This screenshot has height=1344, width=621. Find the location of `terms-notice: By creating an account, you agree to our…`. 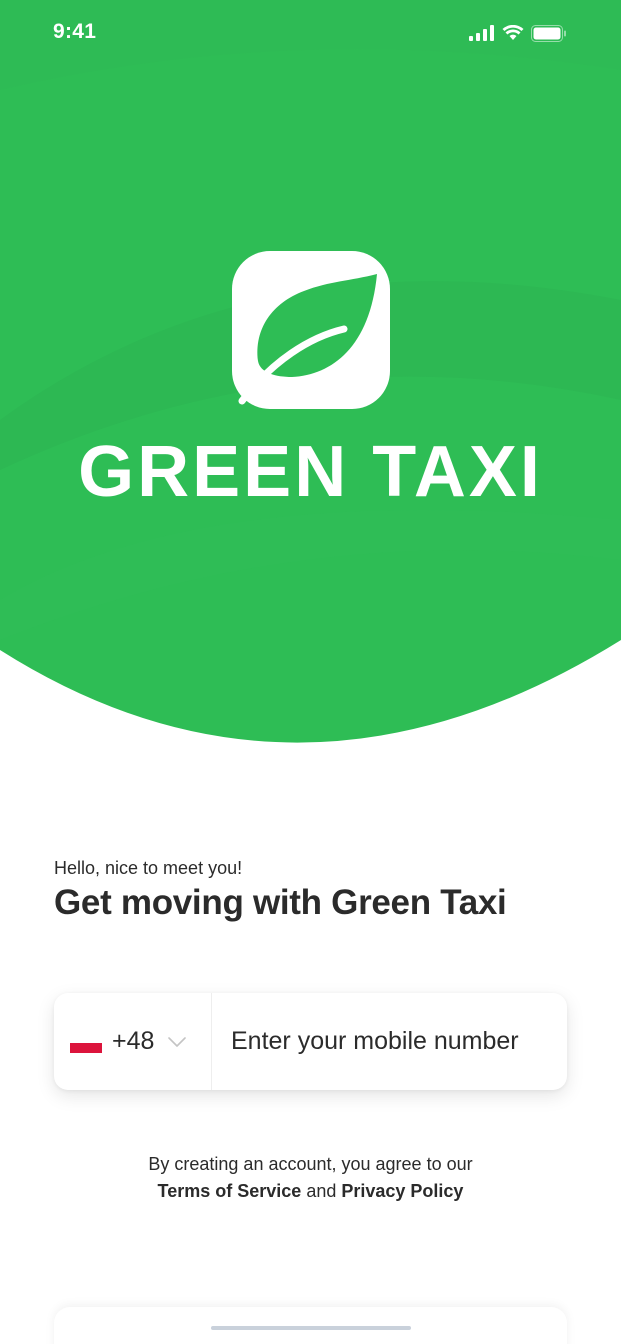

terms-notice: By creating an account, you agree to our… is located at coordinates (310, 1178).